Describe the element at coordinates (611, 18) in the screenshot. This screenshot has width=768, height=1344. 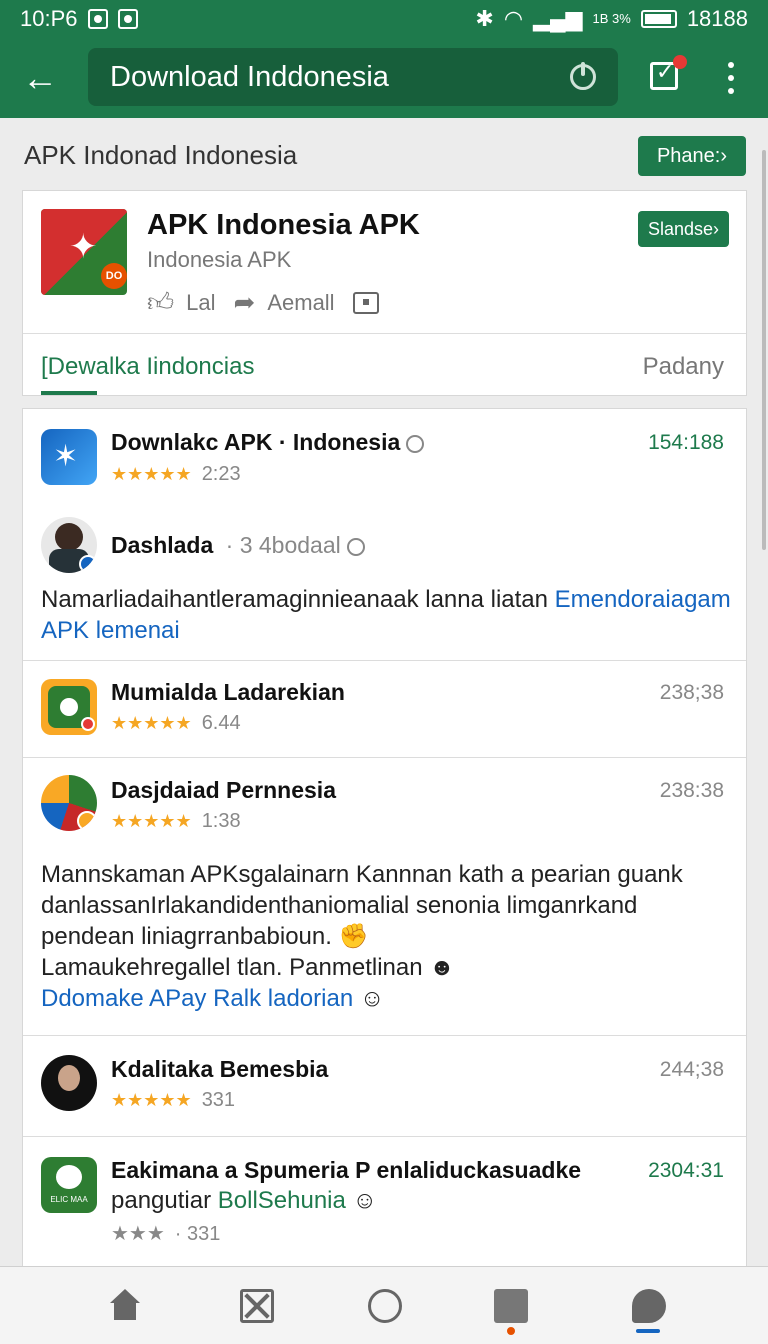
I see `data-speed: 1B 3%` at that location.